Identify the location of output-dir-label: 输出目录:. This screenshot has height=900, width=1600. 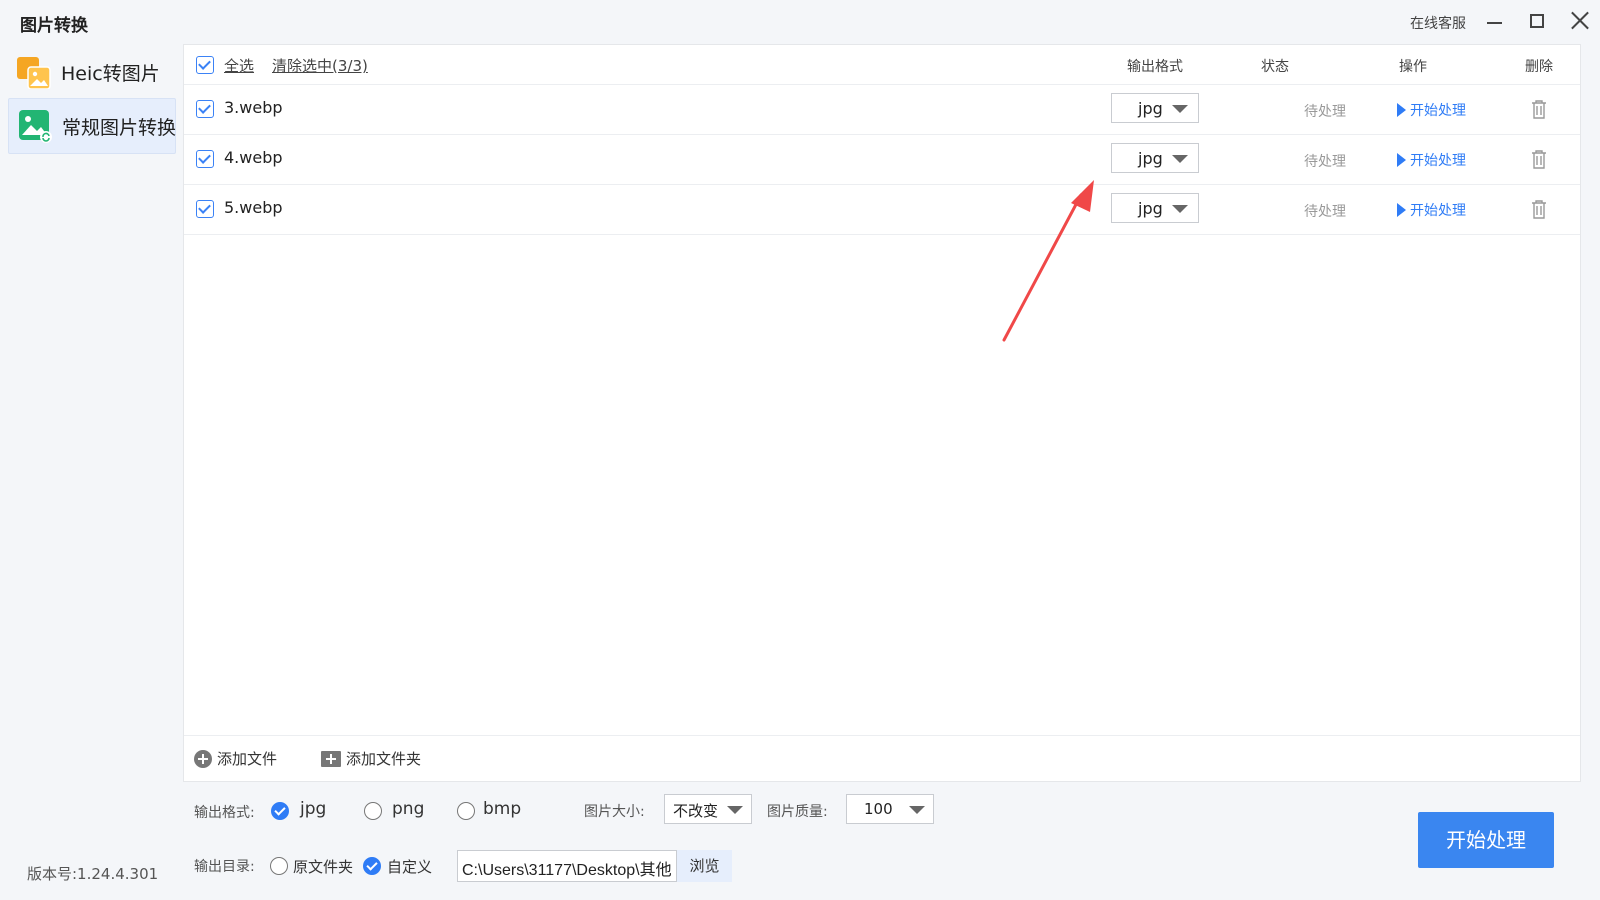
(224, 867).